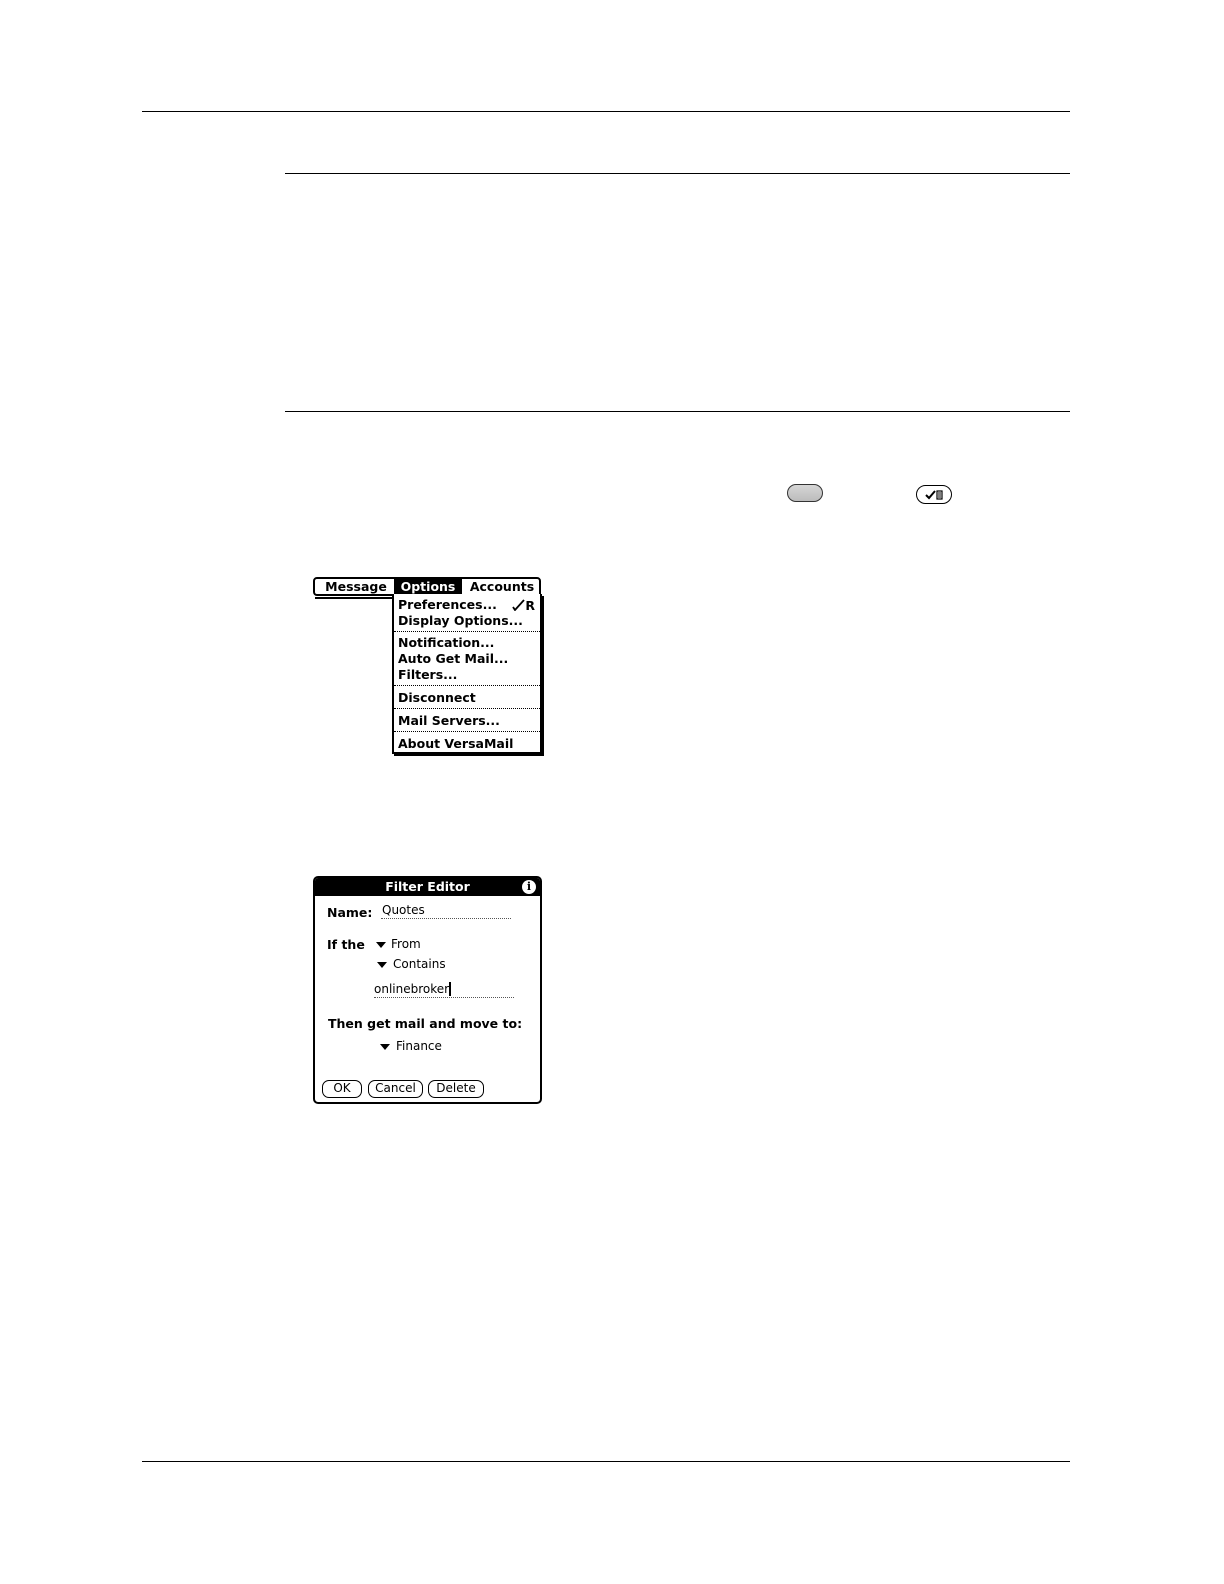 The width and height of the screenshot is (1224, 1584). What do you see at coordinates (606, 1461) in the screenshot?
I see `footer-rule` at bounding box center [606, 1461].